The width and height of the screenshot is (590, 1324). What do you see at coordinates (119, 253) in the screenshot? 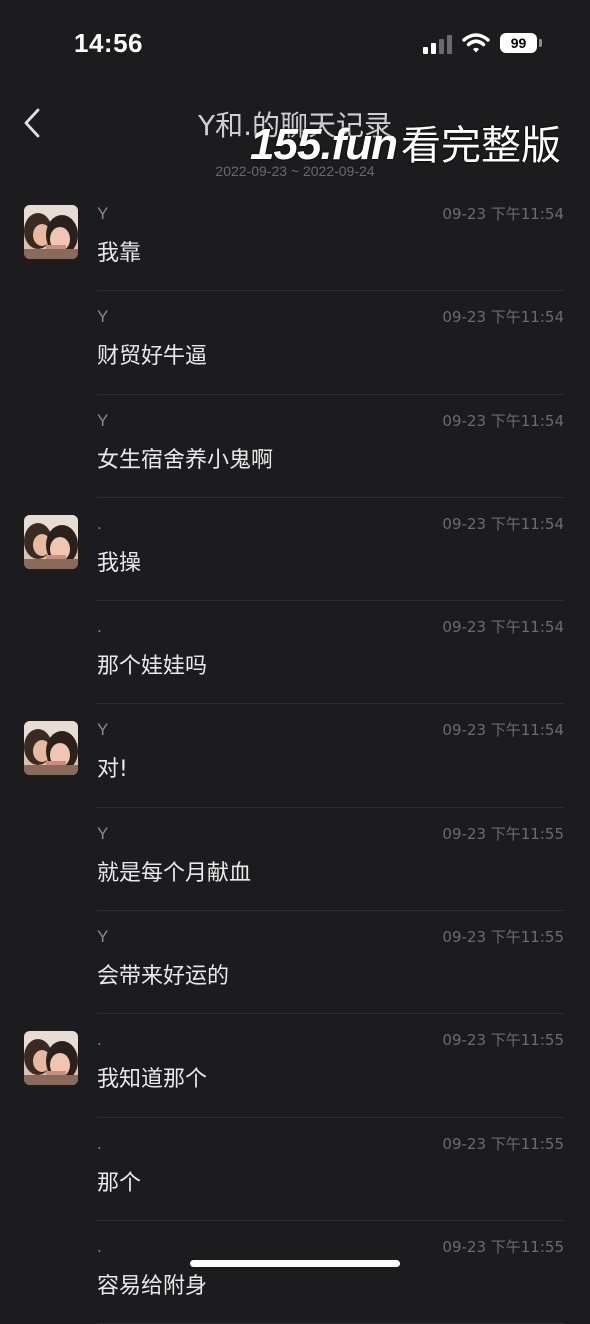
I see `message-text: 我靠` at bounding box center [119, 253].